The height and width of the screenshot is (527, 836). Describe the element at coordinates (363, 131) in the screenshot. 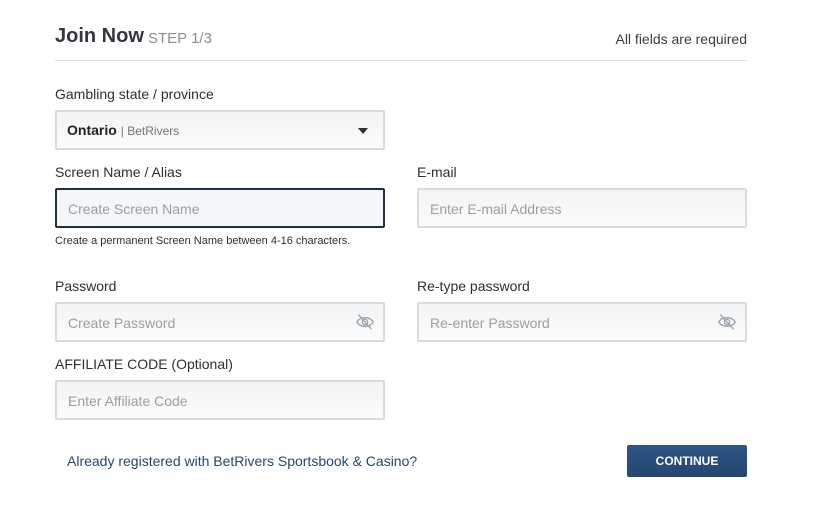

I see `chevron-down-icon` at that location.